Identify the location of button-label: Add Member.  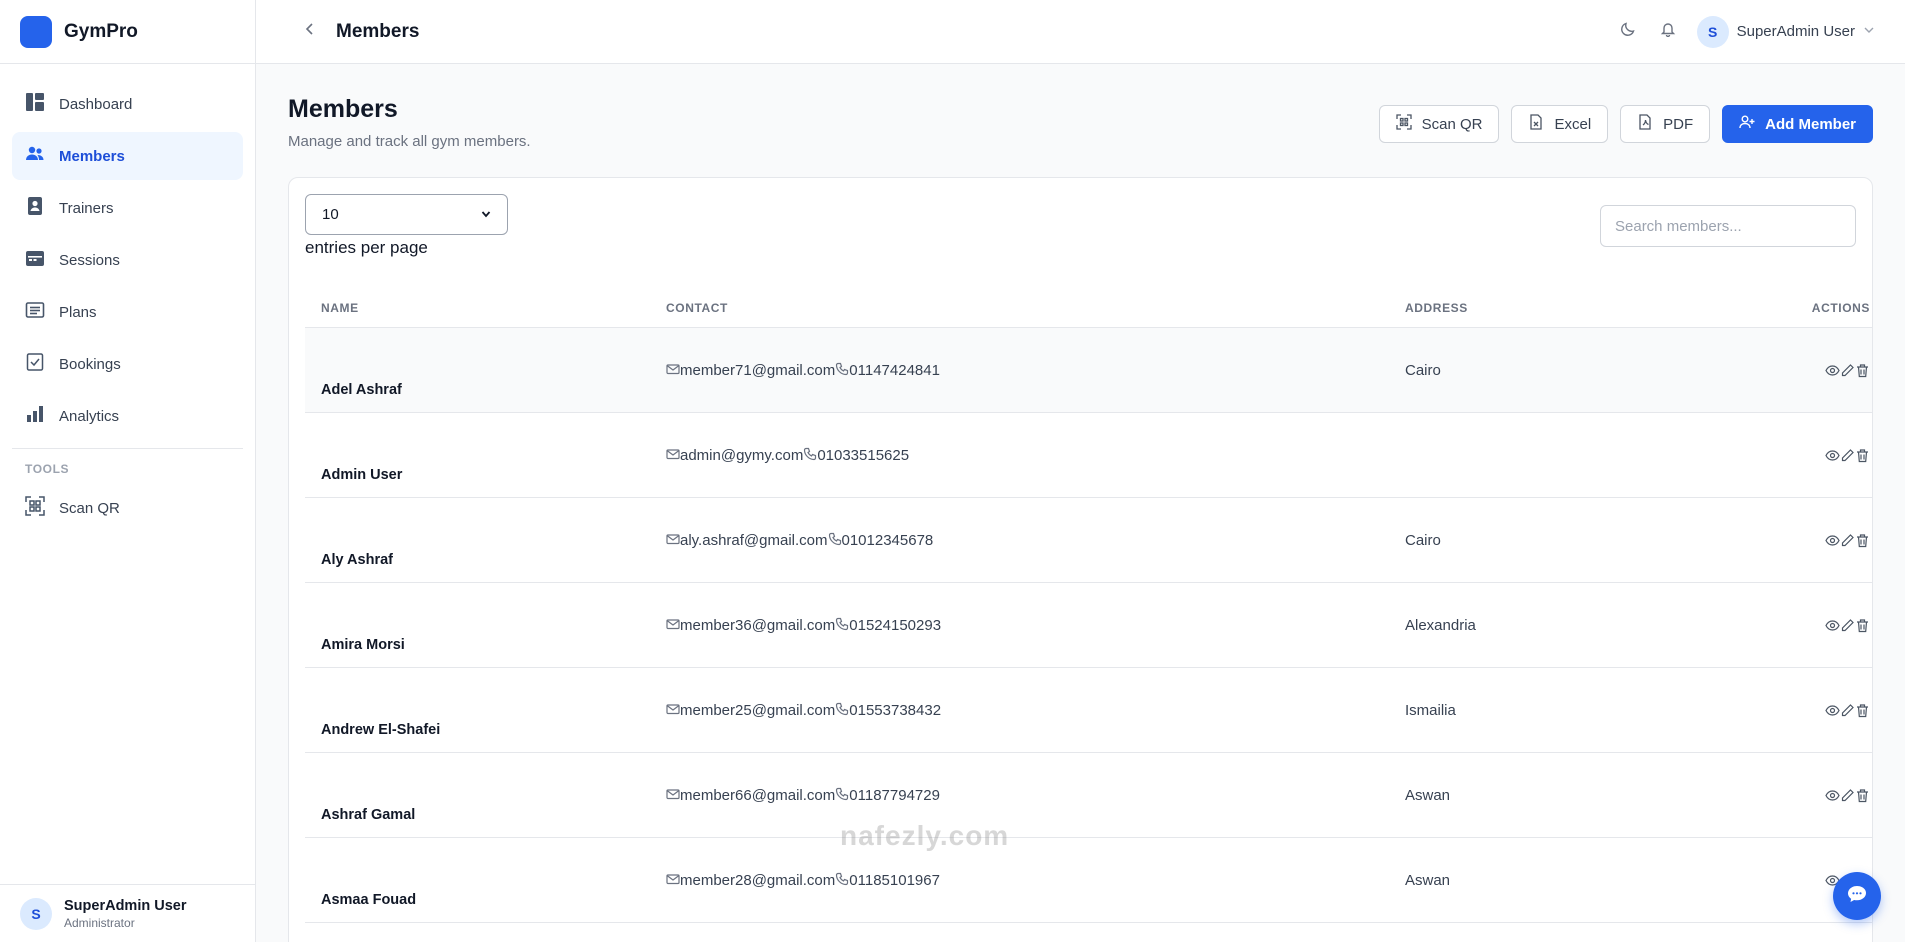
(1810, 124).